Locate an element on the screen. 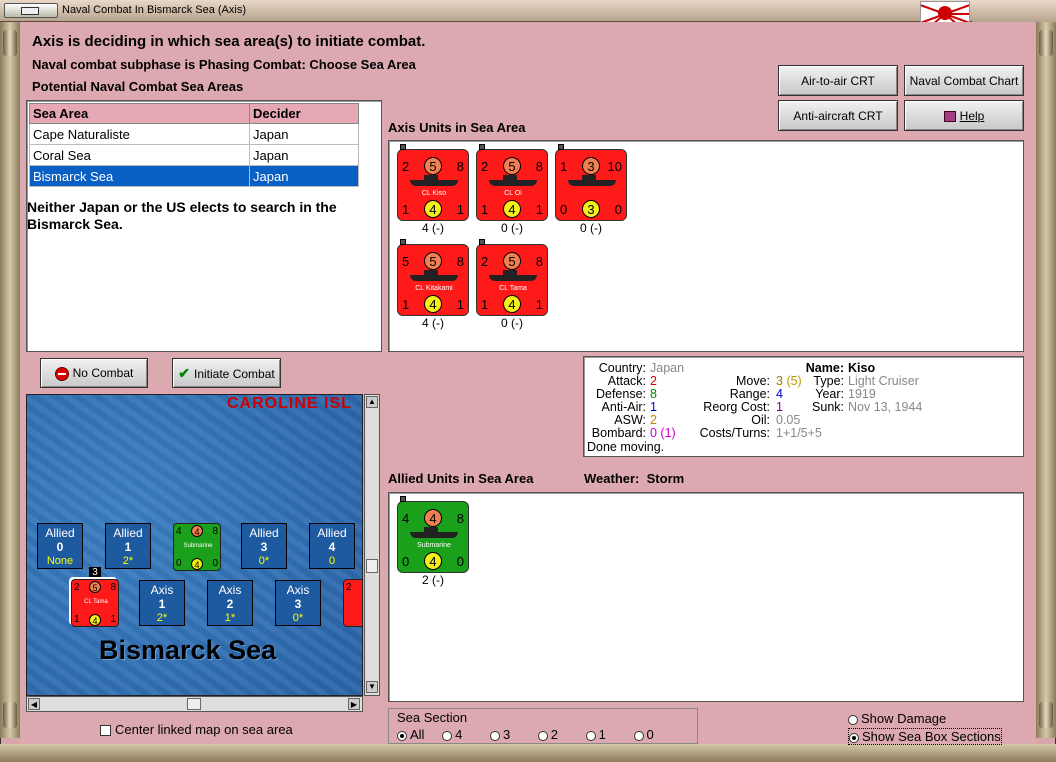  show-sections-radio is located at coordinates (854, 737).